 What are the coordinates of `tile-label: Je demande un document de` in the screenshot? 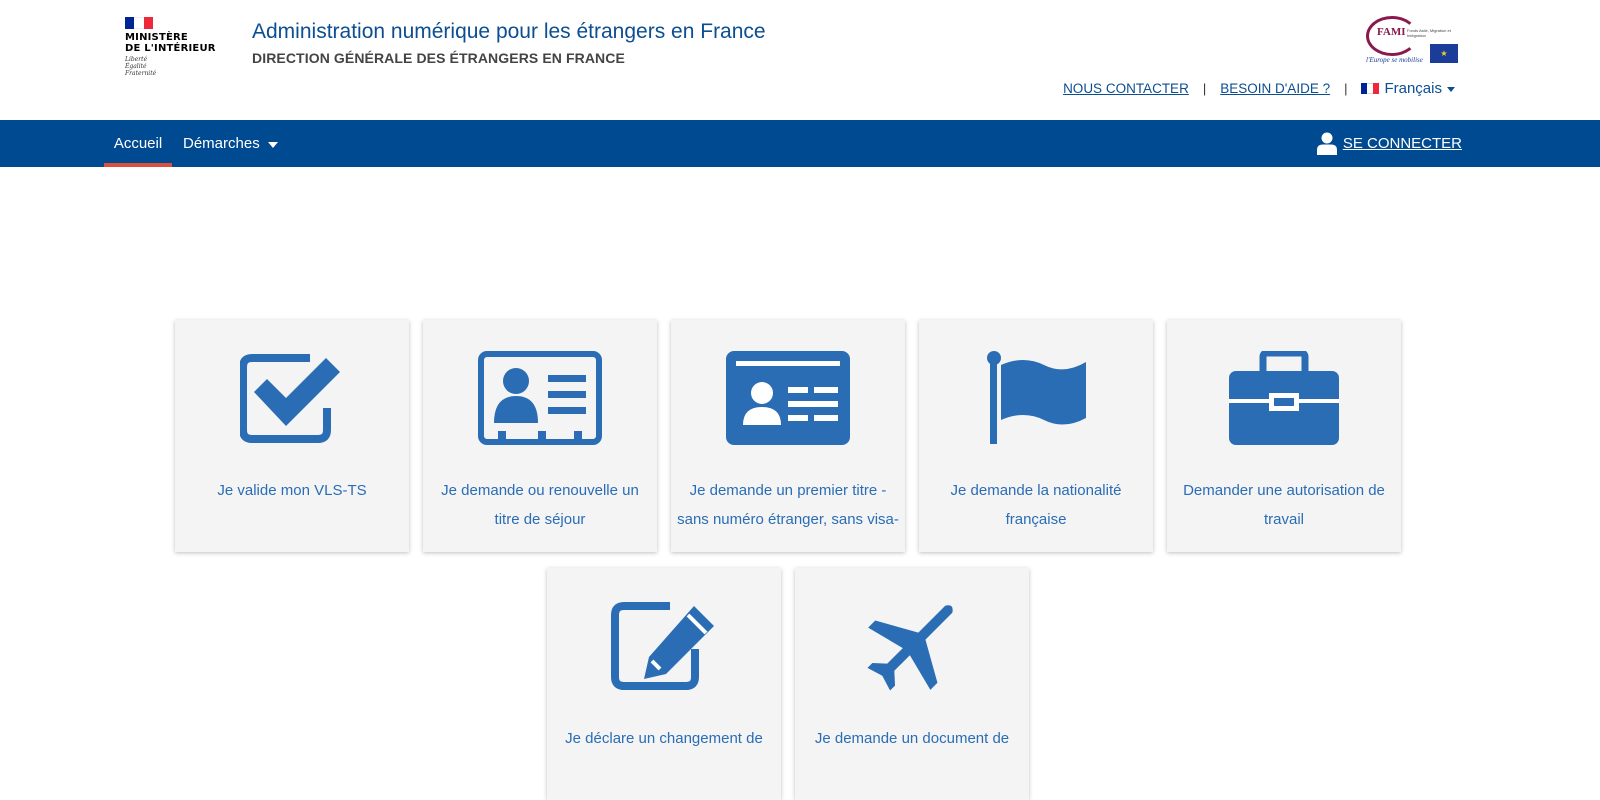 It's located at (912, 738).